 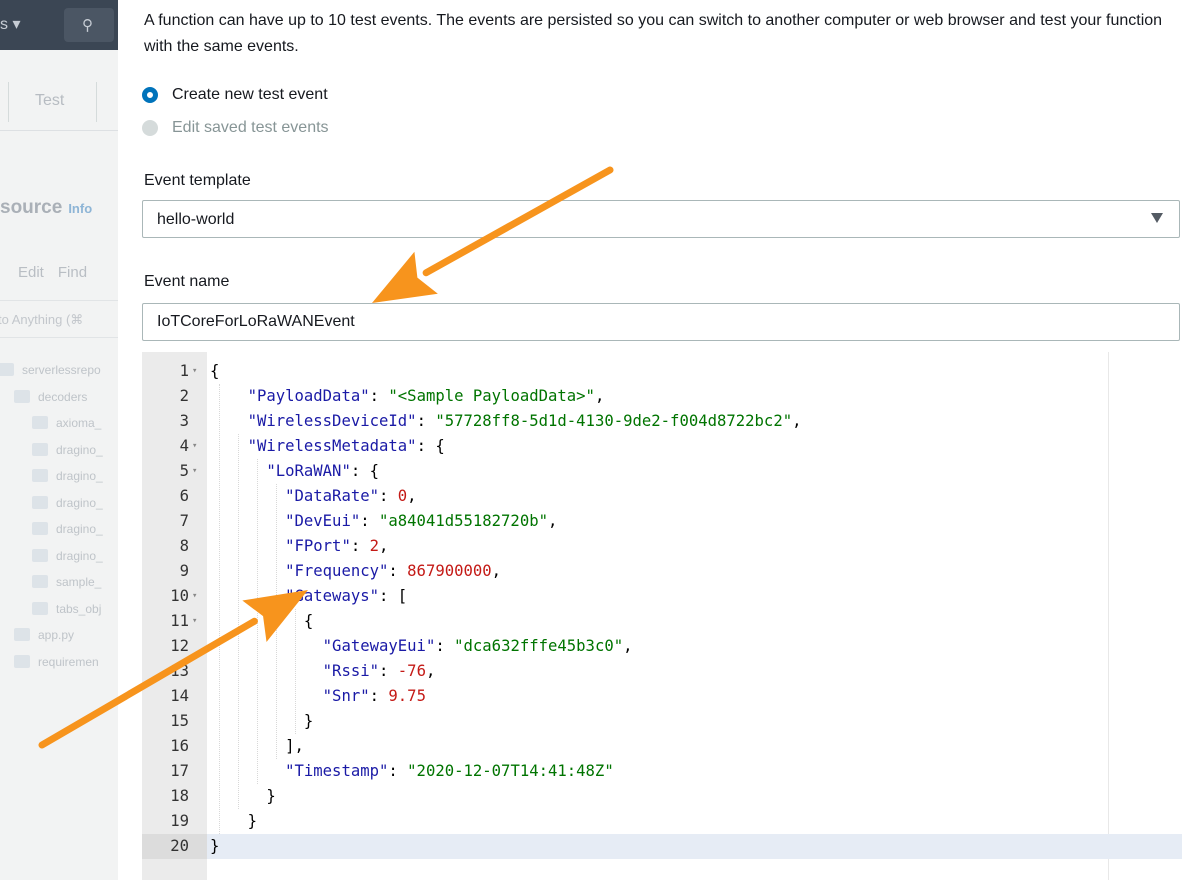 What do you see at coordinates (250, 127) in the screenshot?
I see `radio-label: Edit saved test events` at bounding box center [250, 127].